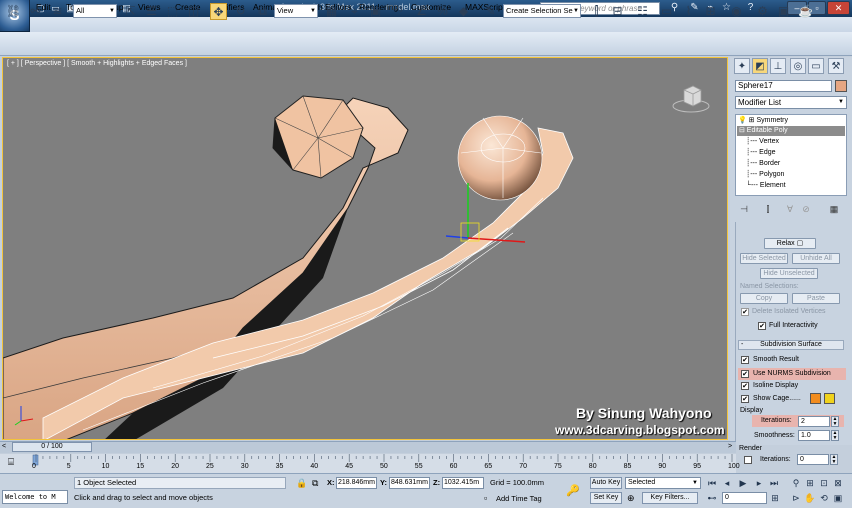  What do you see at coordinates (356, 483) in the screenshot?
I see `x-coordinate-field: 218.846mm` at bounding box center [356, 483].